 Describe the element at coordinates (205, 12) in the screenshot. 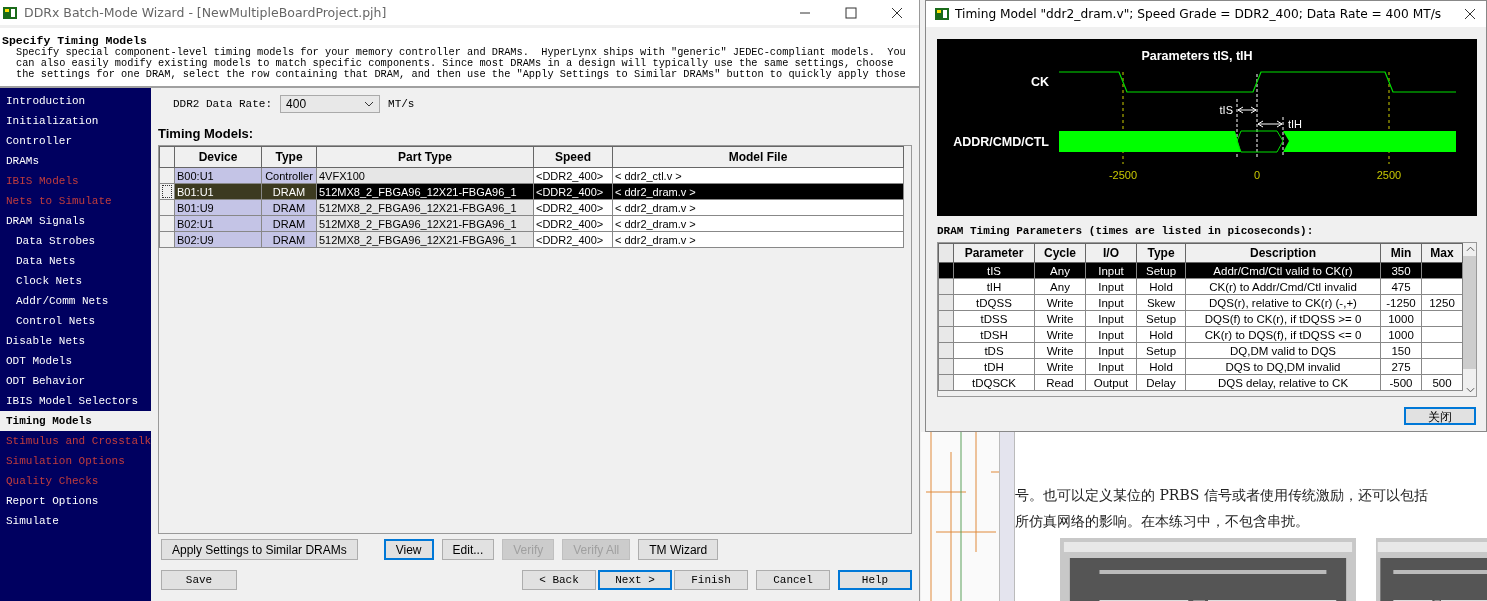

I see `window-title: DDRx Batch-Mode Wizard - [NewMultipleBoardProject.pjh]` at that location.